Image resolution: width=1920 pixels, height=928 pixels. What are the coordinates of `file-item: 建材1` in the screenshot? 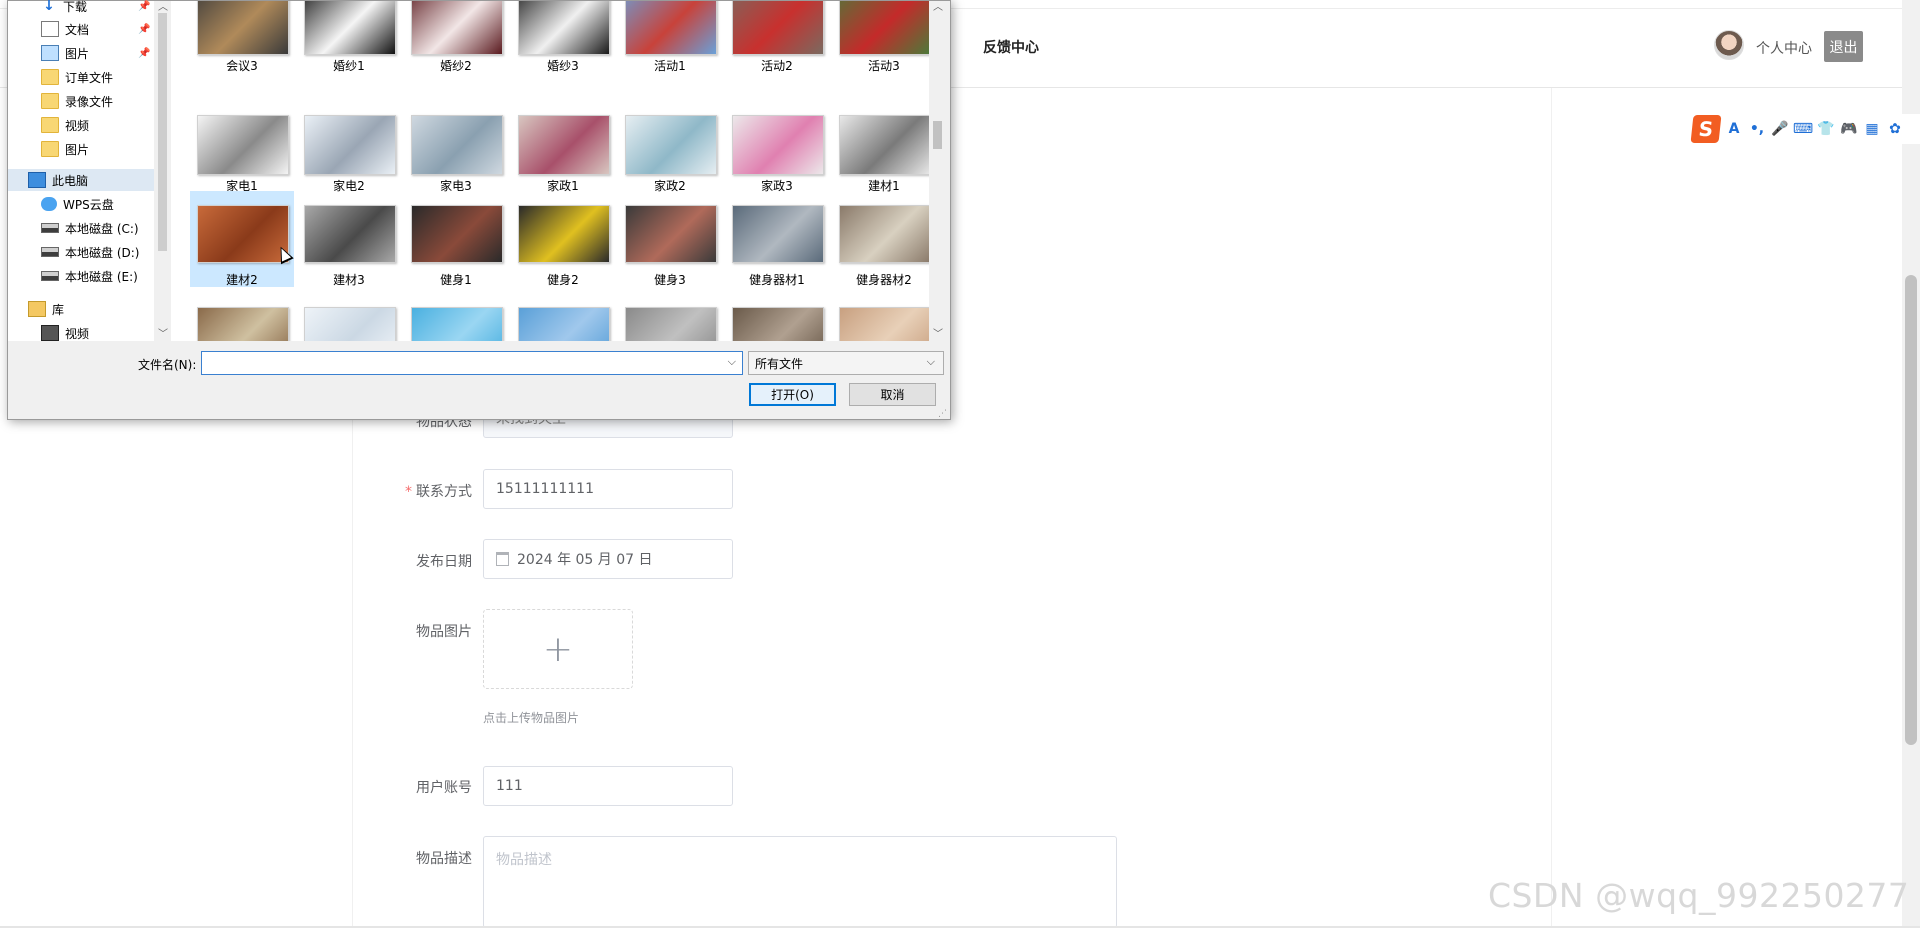 It's located at (880, 144).